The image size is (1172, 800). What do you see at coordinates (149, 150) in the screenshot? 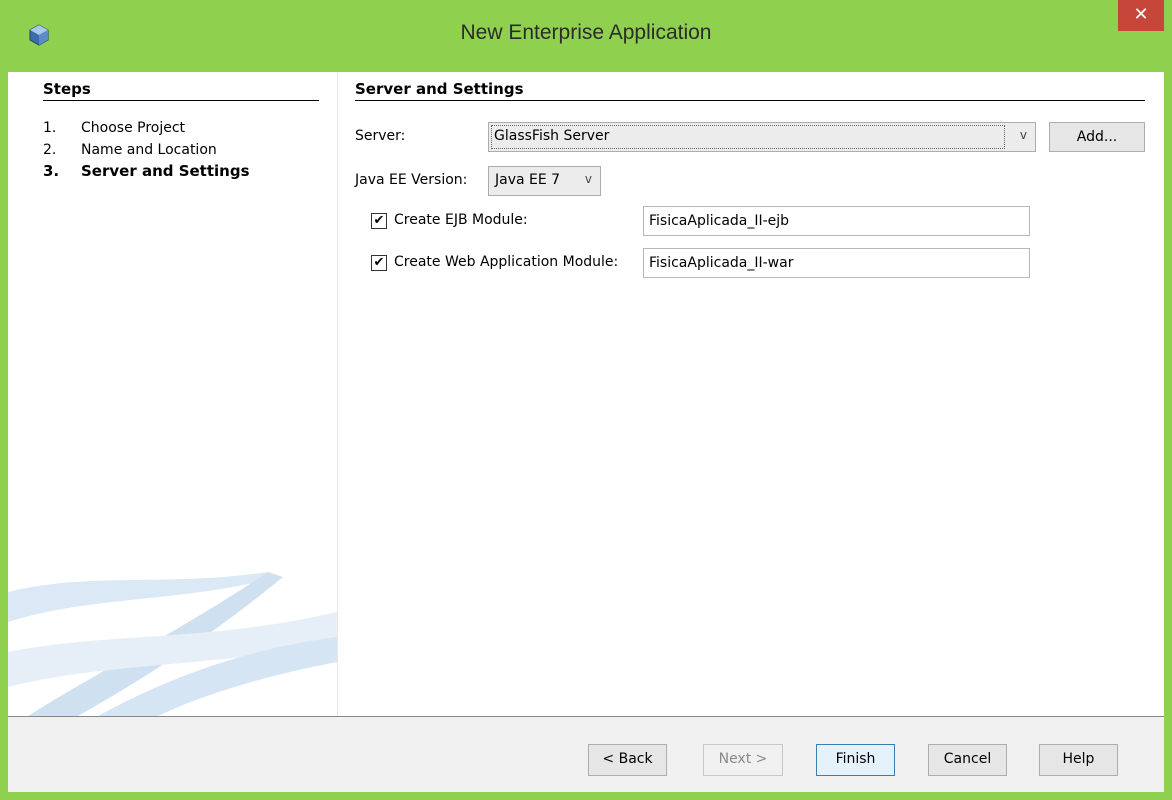
I see `step-label: Name and Location` at bounding box center [149, 150].